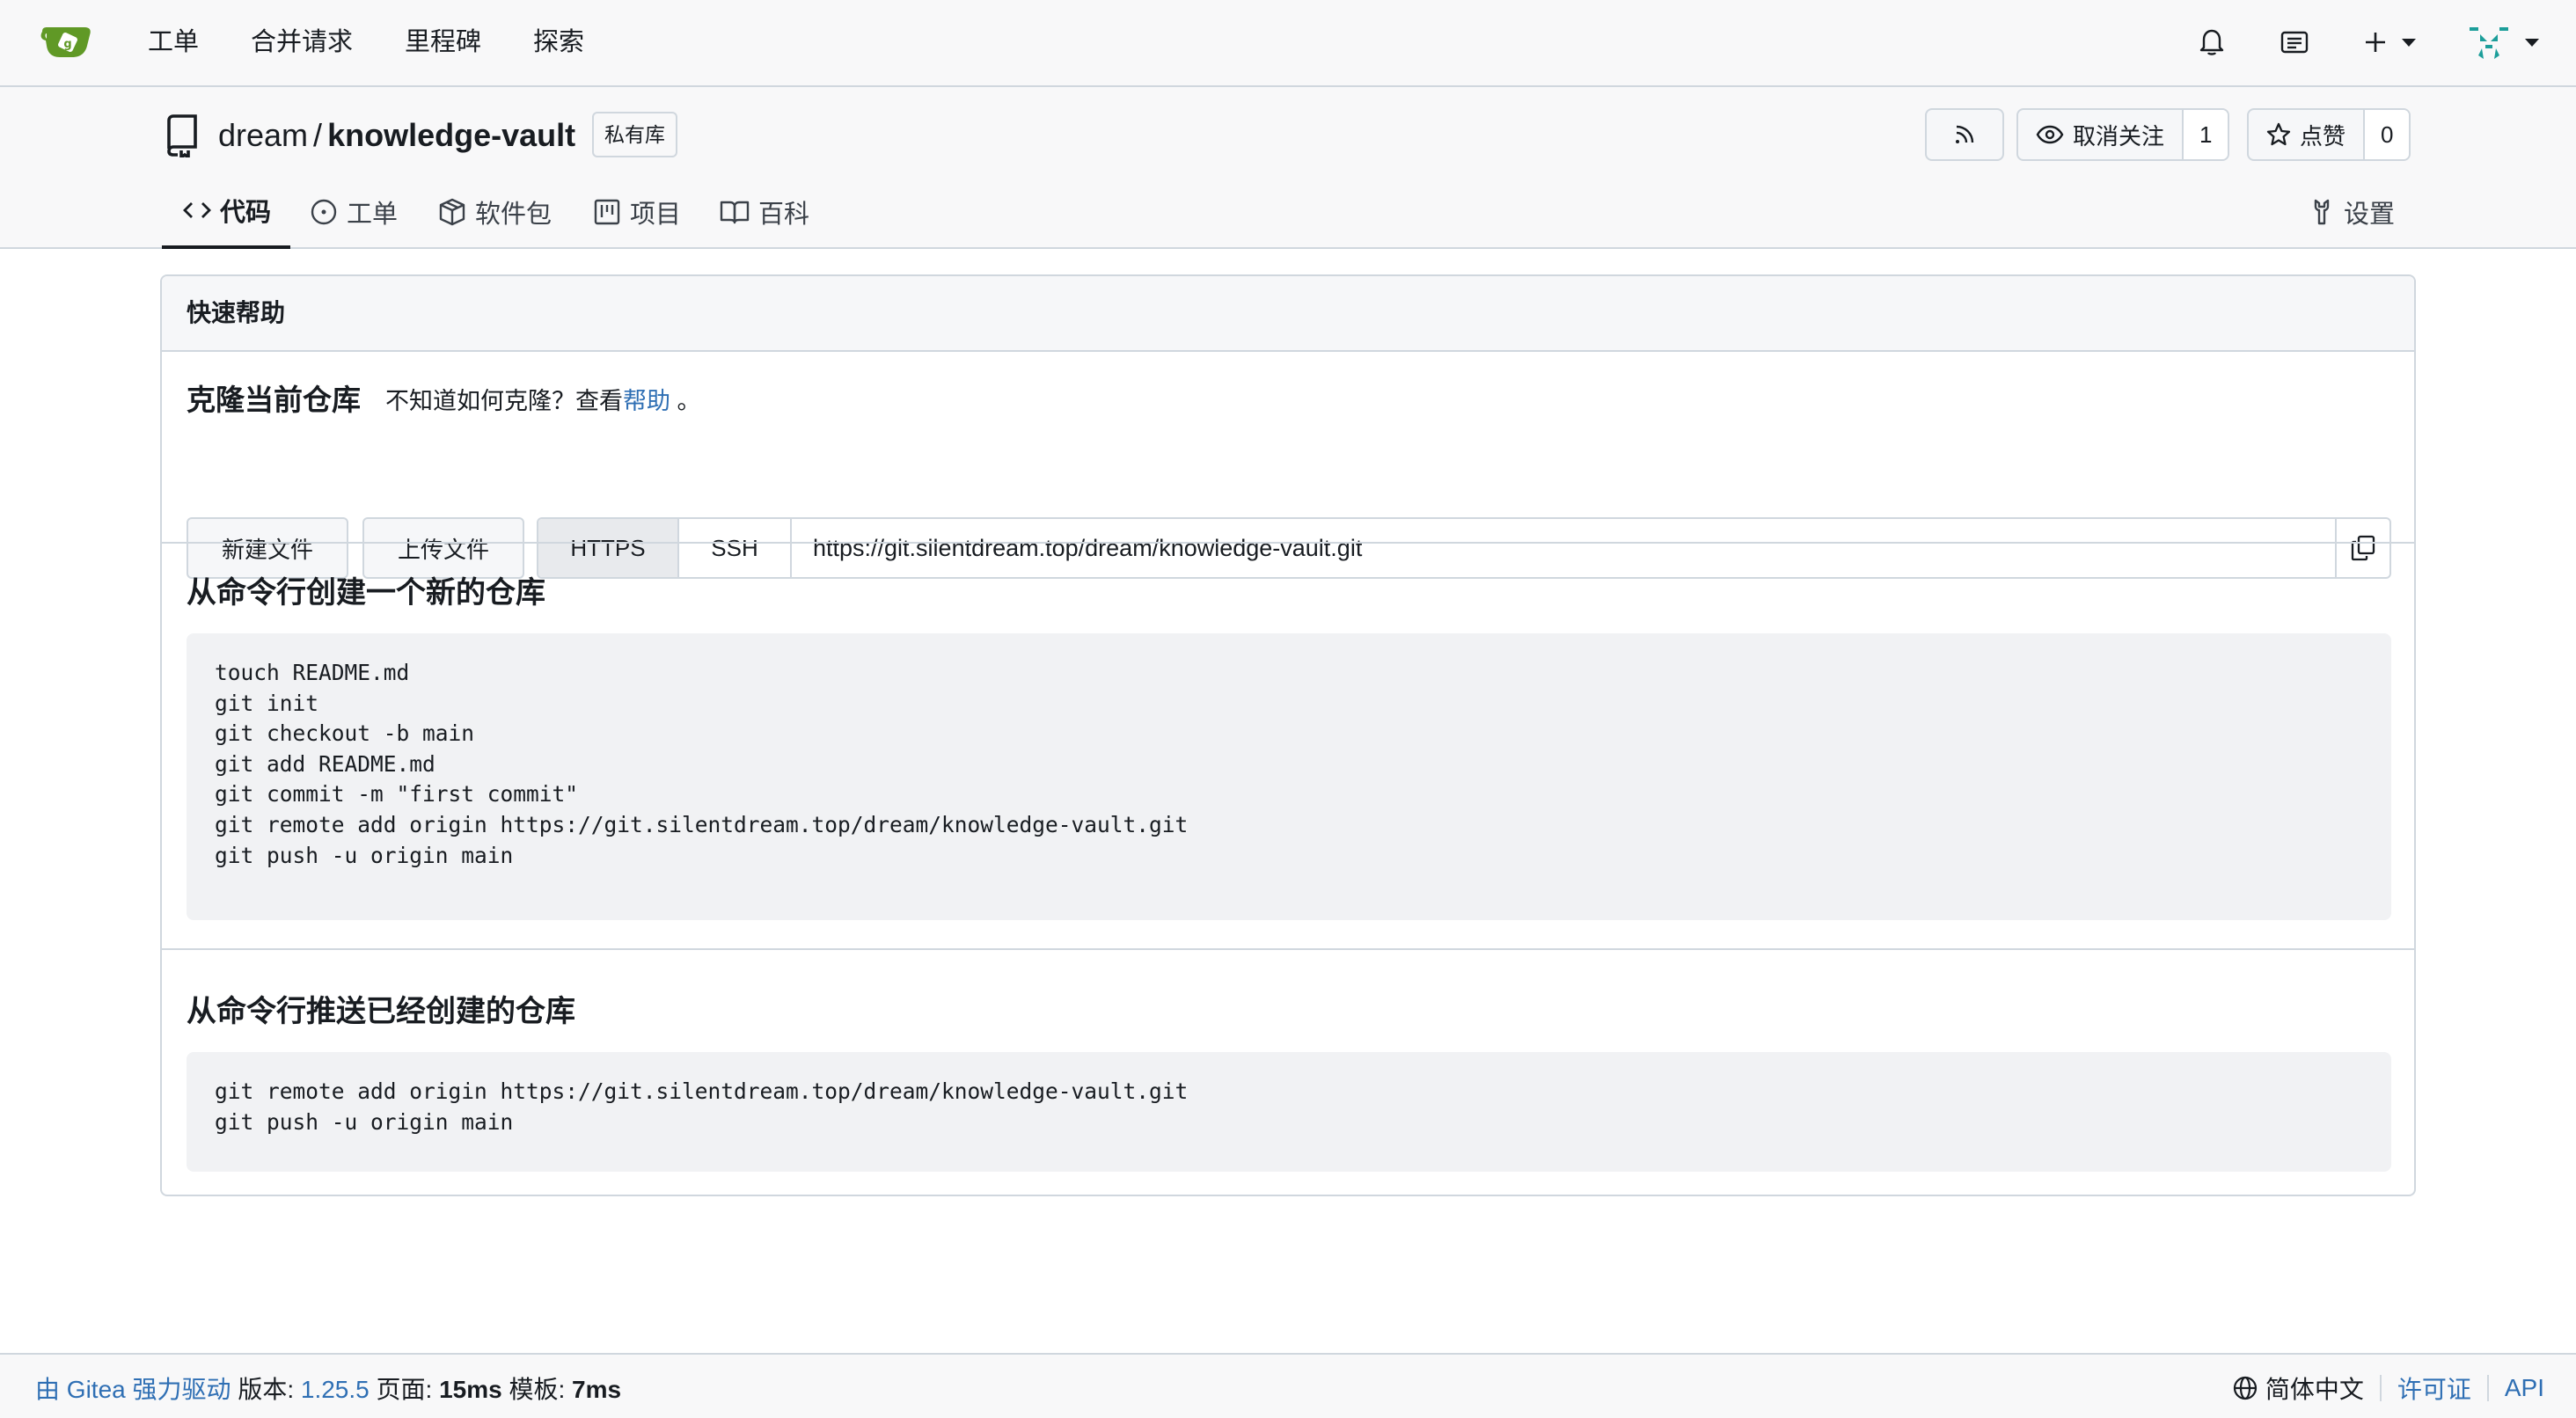 This screenshot has height=1418, width=2576. I want to click on gitea-logo-icon: g, so click(66, 42).